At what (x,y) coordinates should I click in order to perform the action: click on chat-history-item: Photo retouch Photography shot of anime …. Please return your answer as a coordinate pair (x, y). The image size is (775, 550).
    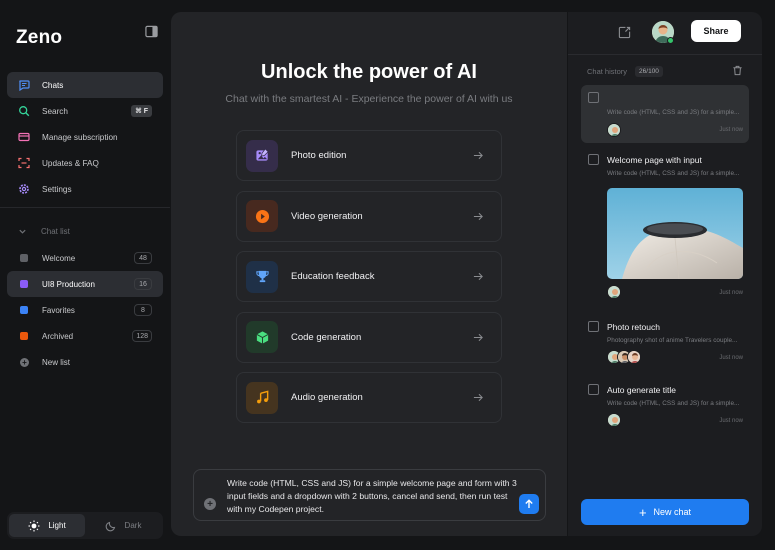
    Looking at the image, I should click on (665, 346).